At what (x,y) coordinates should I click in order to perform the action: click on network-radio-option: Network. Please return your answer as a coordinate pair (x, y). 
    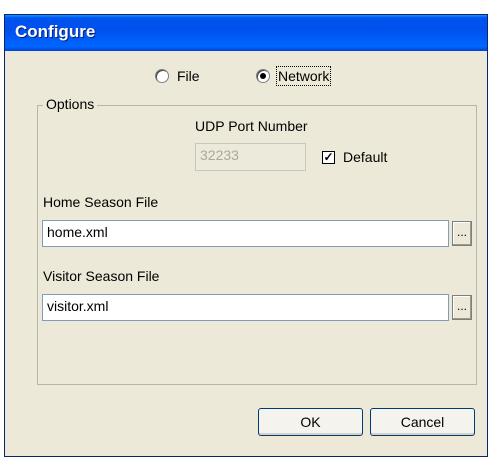
    Looking at the image, I should click on (294, 76).